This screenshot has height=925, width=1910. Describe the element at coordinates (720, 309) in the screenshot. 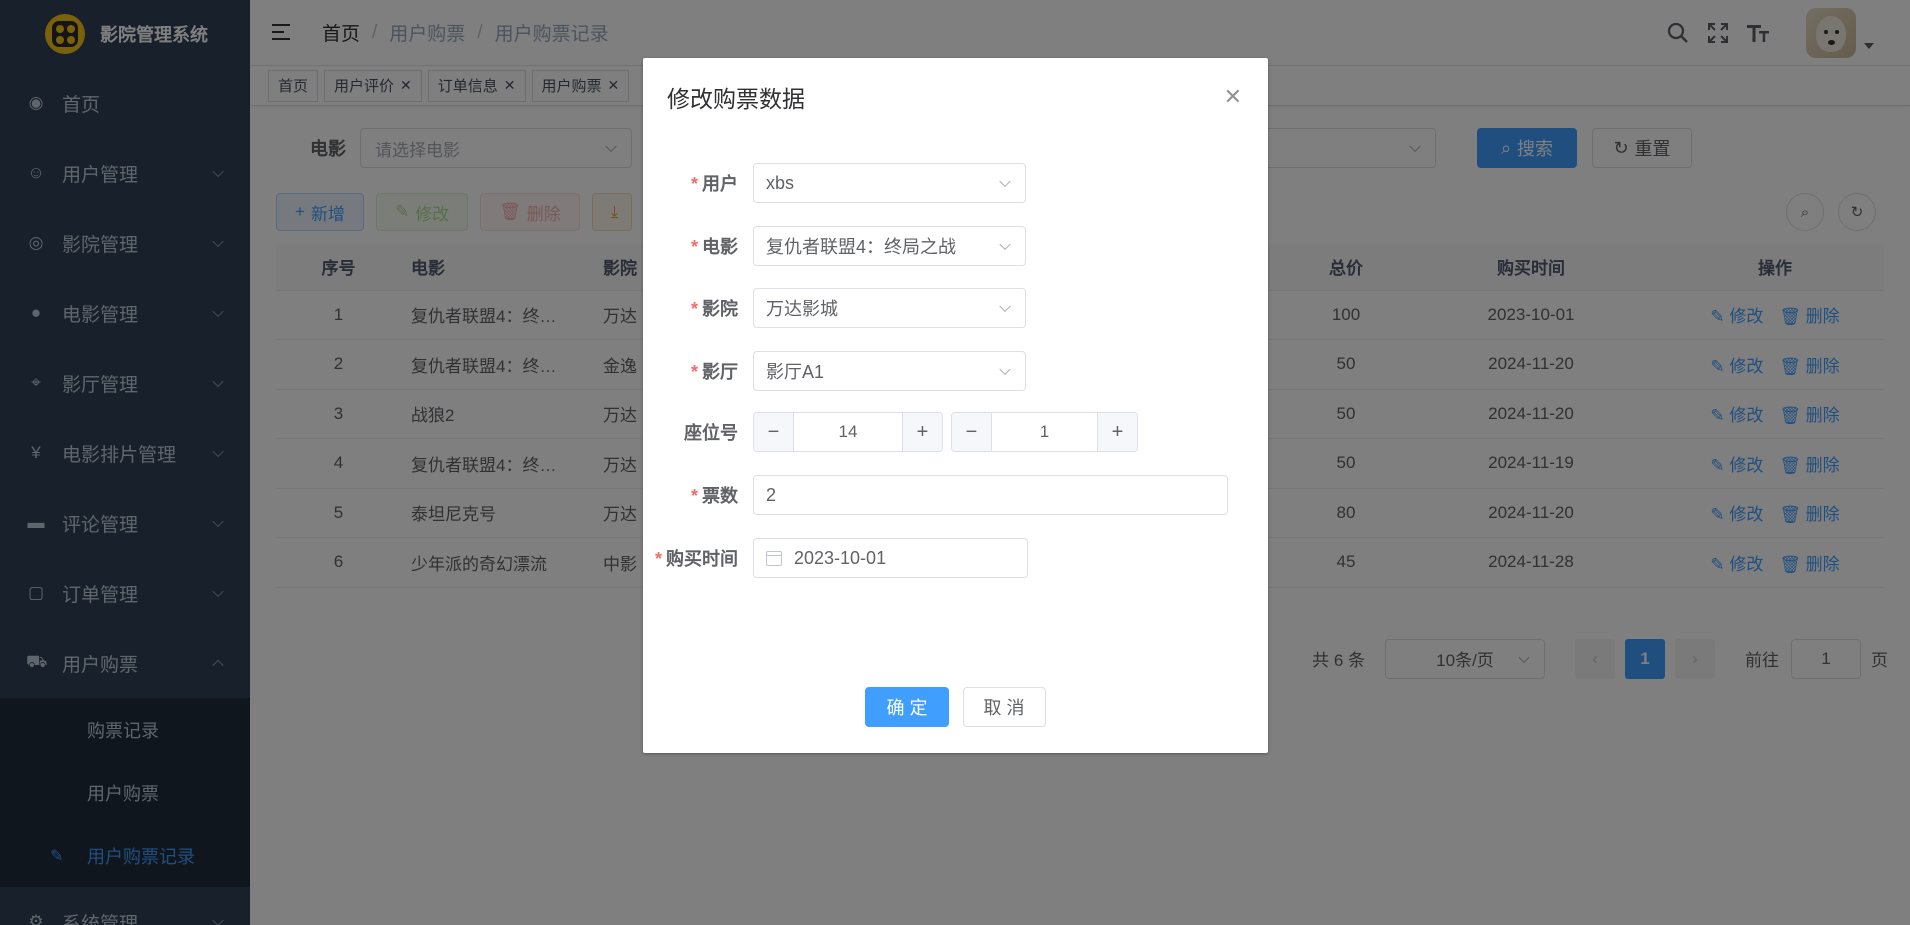

I see `cinema-field-label: 影院` at that location.